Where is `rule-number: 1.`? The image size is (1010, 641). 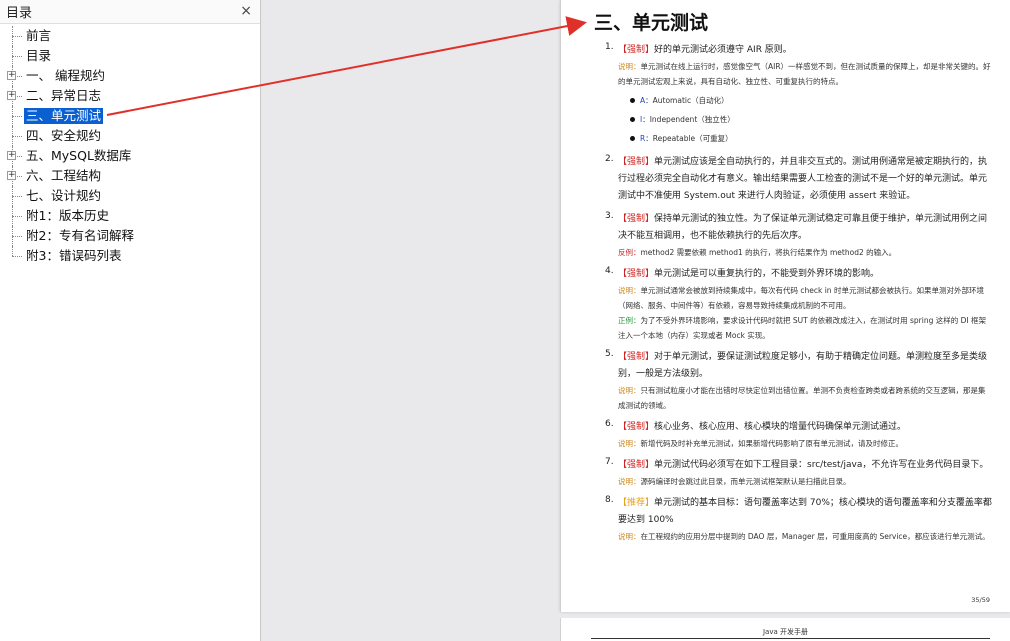 rule-number: 1. is located at coordinates (609, 47).